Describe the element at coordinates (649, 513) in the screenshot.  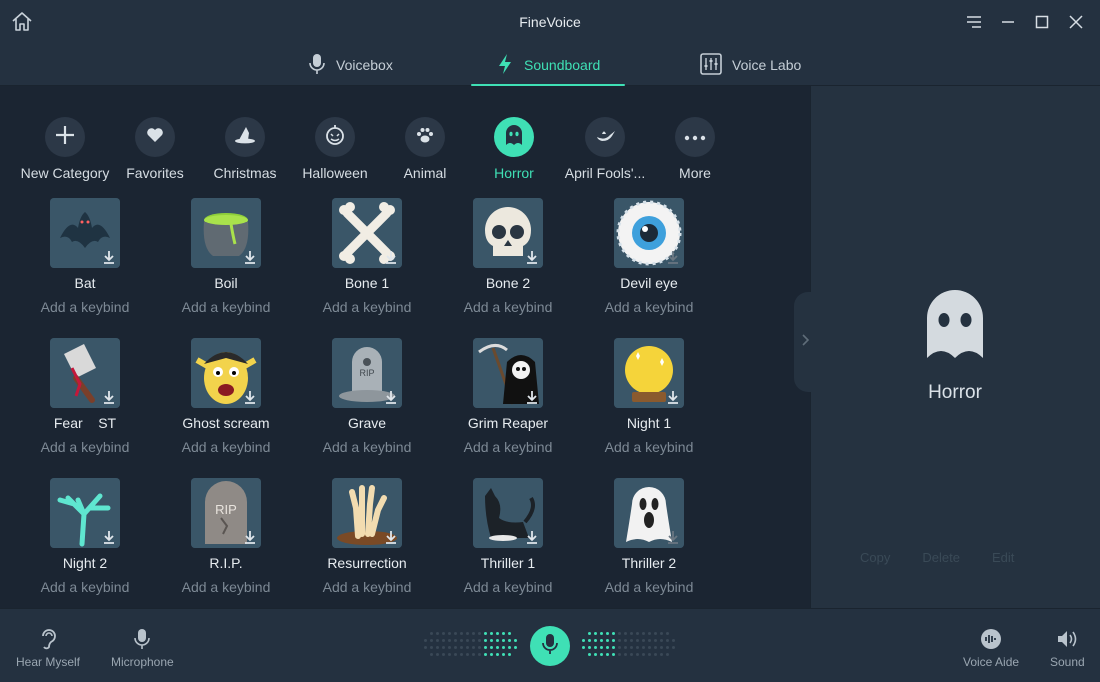
I see `sound-thriller-2-button` at that location.